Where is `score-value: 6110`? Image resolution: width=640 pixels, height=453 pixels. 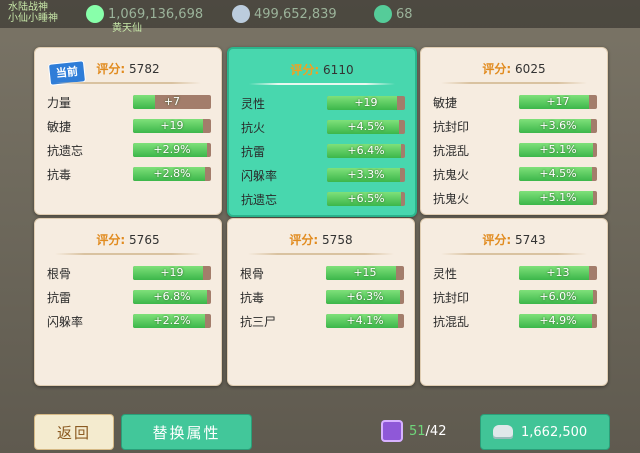 score-value: 6110 is located at coordinates (338, 70).